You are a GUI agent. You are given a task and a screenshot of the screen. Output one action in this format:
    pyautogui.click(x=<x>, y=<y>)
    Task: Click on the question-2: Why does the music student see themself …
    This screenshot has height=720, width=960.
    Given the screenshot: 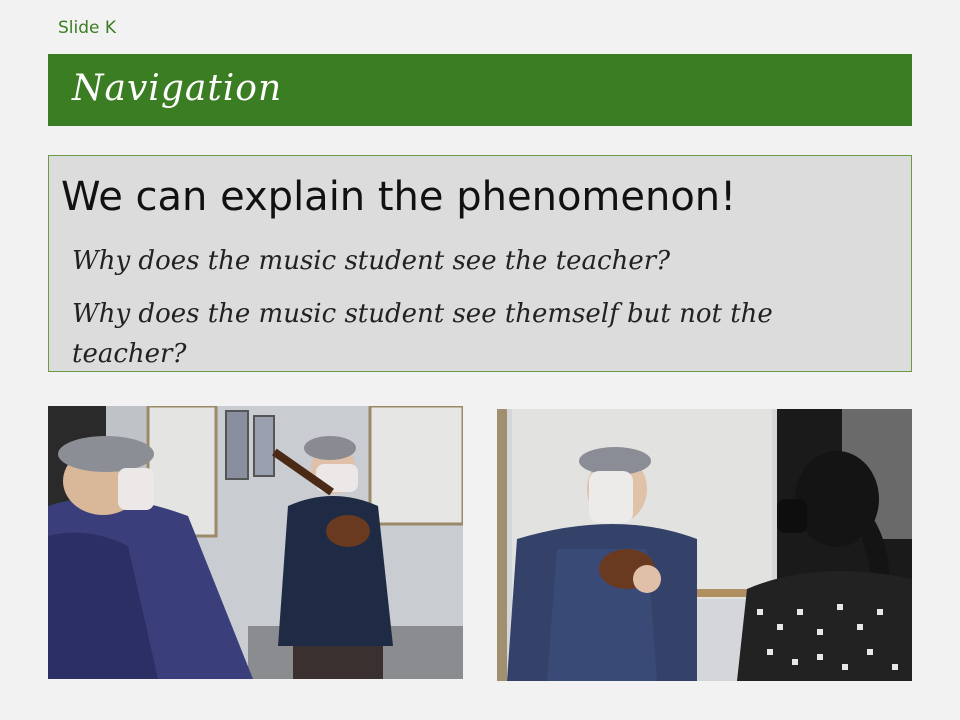 What is the action you would take?
    pyautogui.click(x=422, y=334)
    